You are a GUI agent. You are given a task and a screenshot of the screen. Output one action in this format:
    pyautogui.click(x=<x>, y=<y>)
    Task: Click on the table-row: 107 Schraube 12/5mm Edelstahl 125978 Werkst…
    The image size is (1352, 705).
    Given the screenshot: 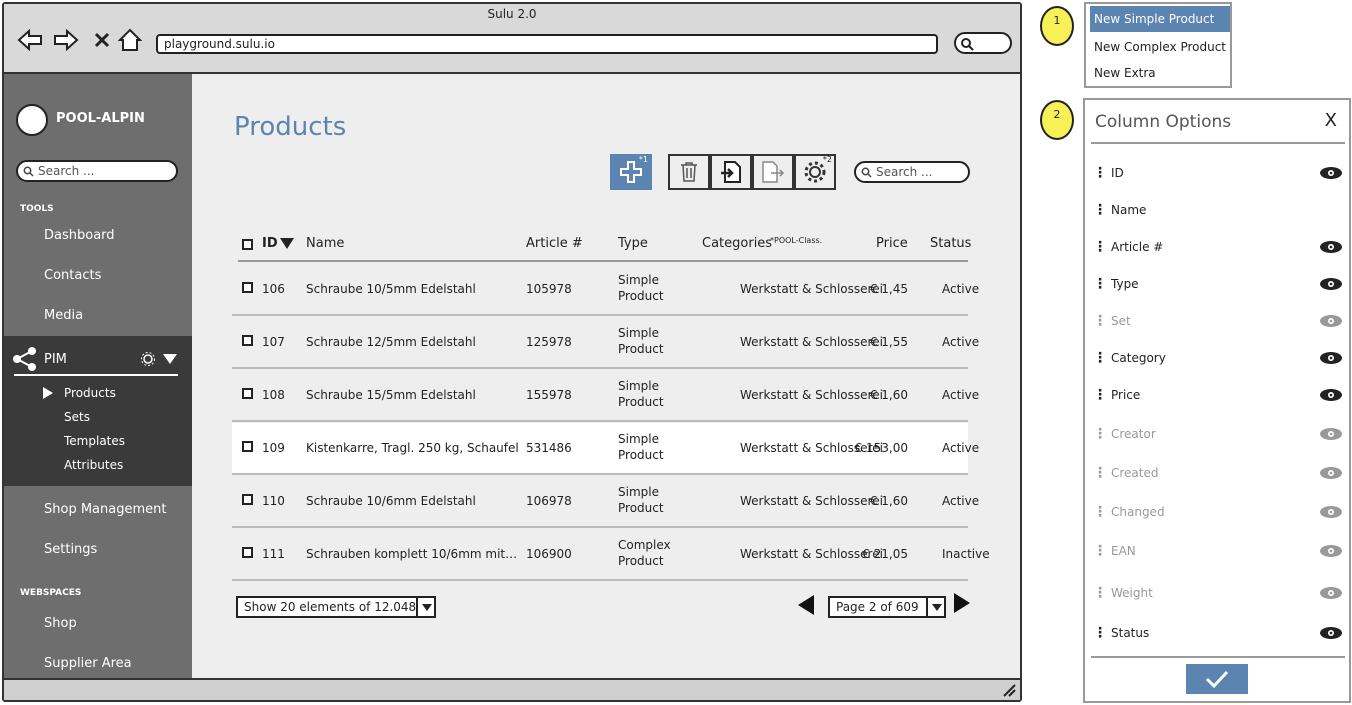 What is the action you would take?
    pyautogui.click(x=605, y=343)
    